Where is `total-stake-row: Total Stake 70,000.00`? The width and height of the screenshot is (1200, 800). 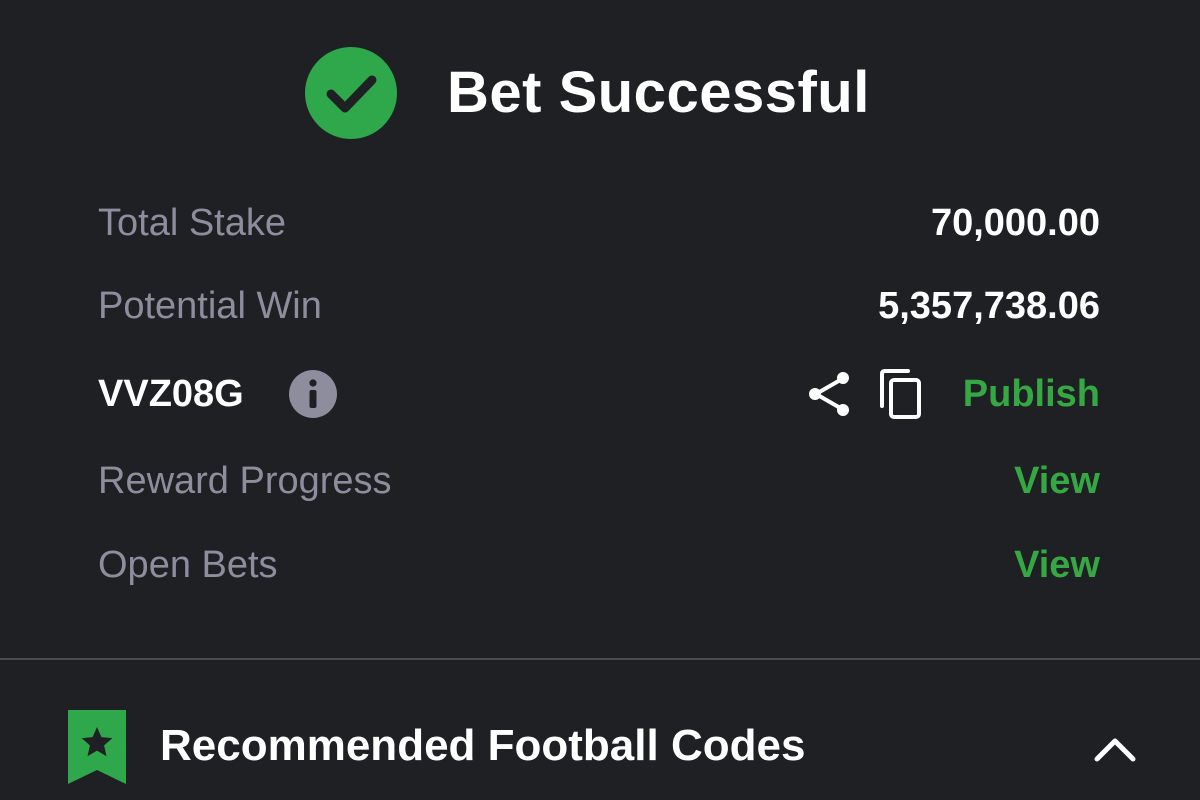 total-stake-row: Total Stake 70,000.00 is located at coordinates (599, 223).